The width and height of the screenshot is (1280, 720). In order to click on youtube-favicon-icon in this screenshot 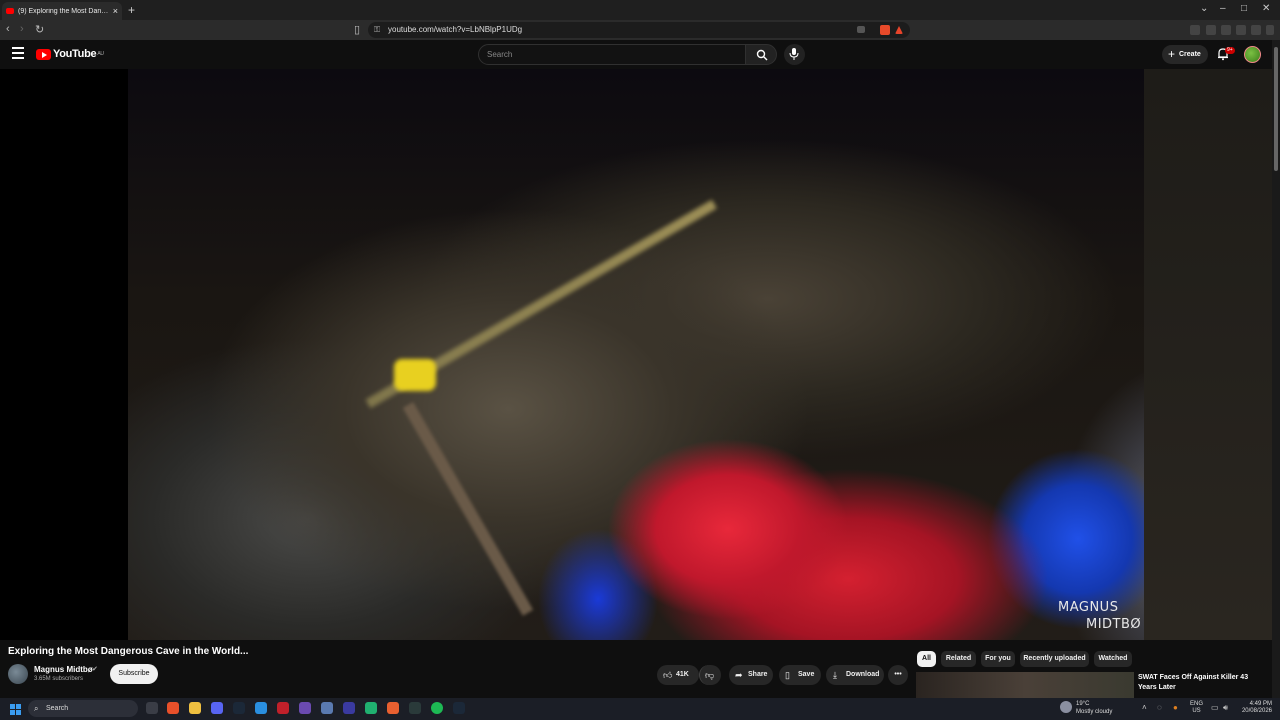, I will do `click(10, 11)`.